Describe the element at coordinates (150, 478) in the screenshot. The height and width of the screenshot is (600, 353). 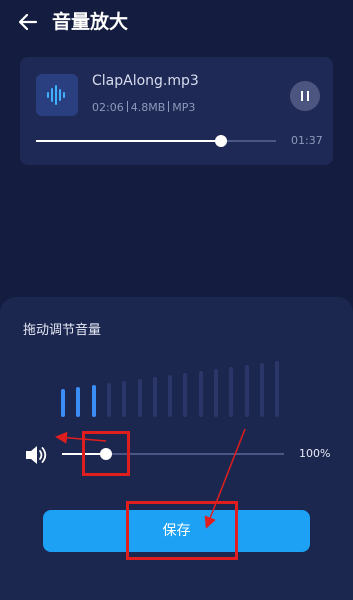
I see `annotation-arrows` at that location.